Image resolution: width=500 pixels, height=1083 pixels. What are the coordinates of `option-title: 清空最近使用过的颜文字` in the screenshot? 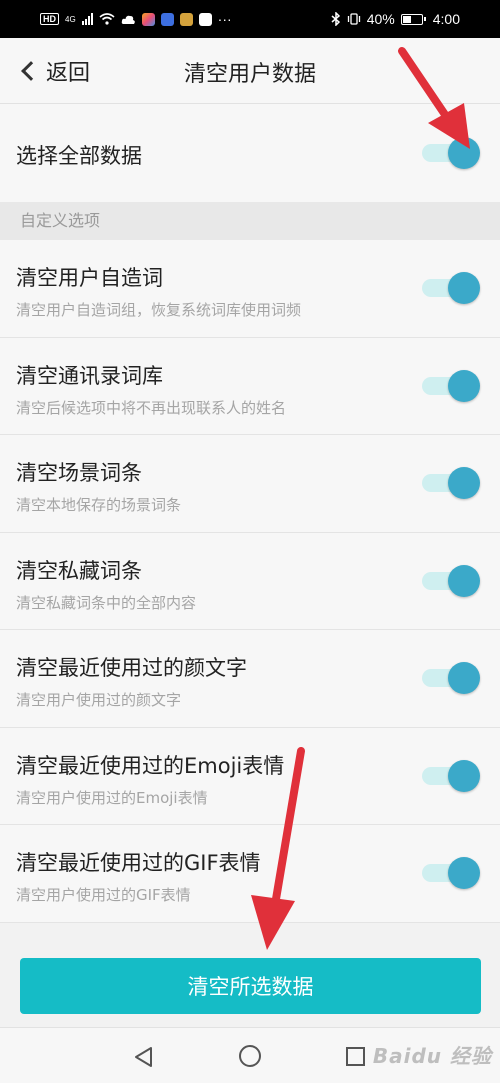 It's located at (131, 668).